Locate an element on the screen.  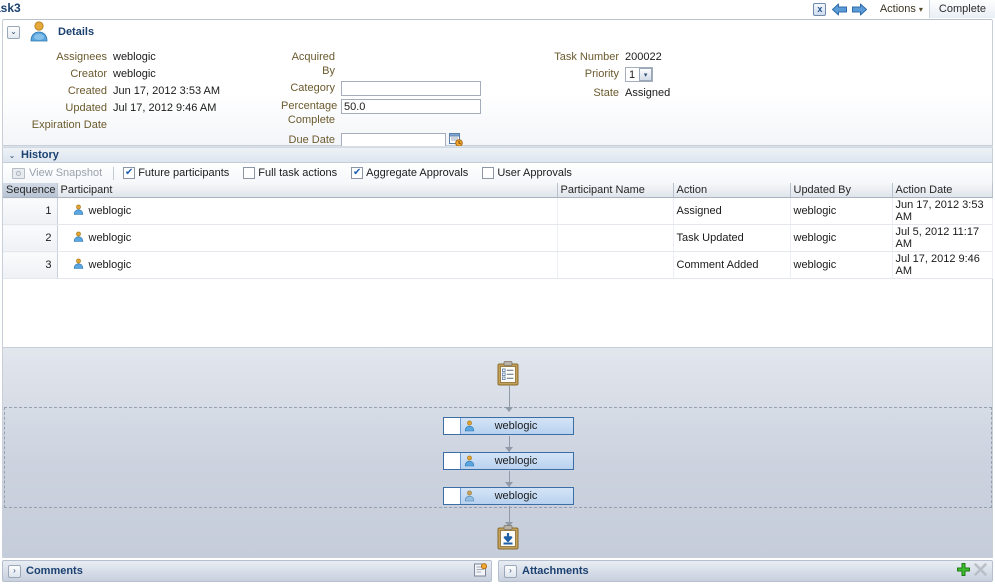
next-task-button is located at coordinates (860, 9).